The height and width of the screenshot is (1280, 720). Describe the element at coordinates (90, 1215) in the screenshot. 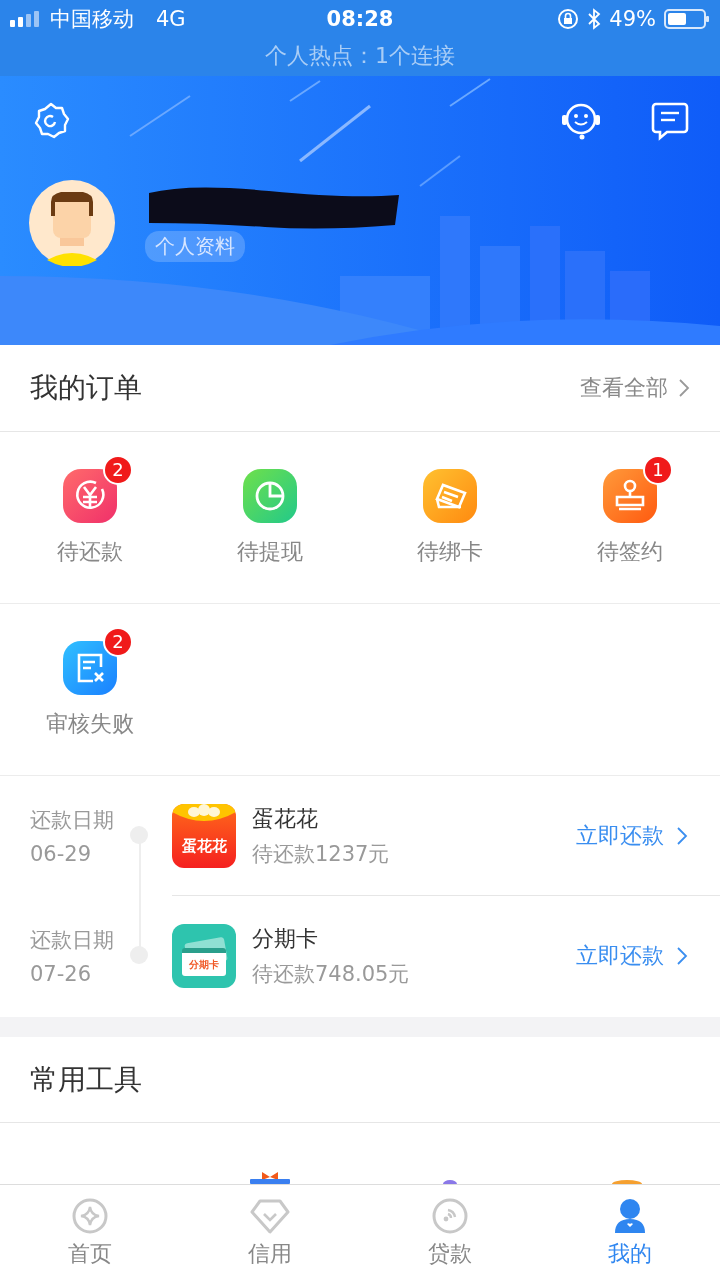

I see `home-icon` at that location.